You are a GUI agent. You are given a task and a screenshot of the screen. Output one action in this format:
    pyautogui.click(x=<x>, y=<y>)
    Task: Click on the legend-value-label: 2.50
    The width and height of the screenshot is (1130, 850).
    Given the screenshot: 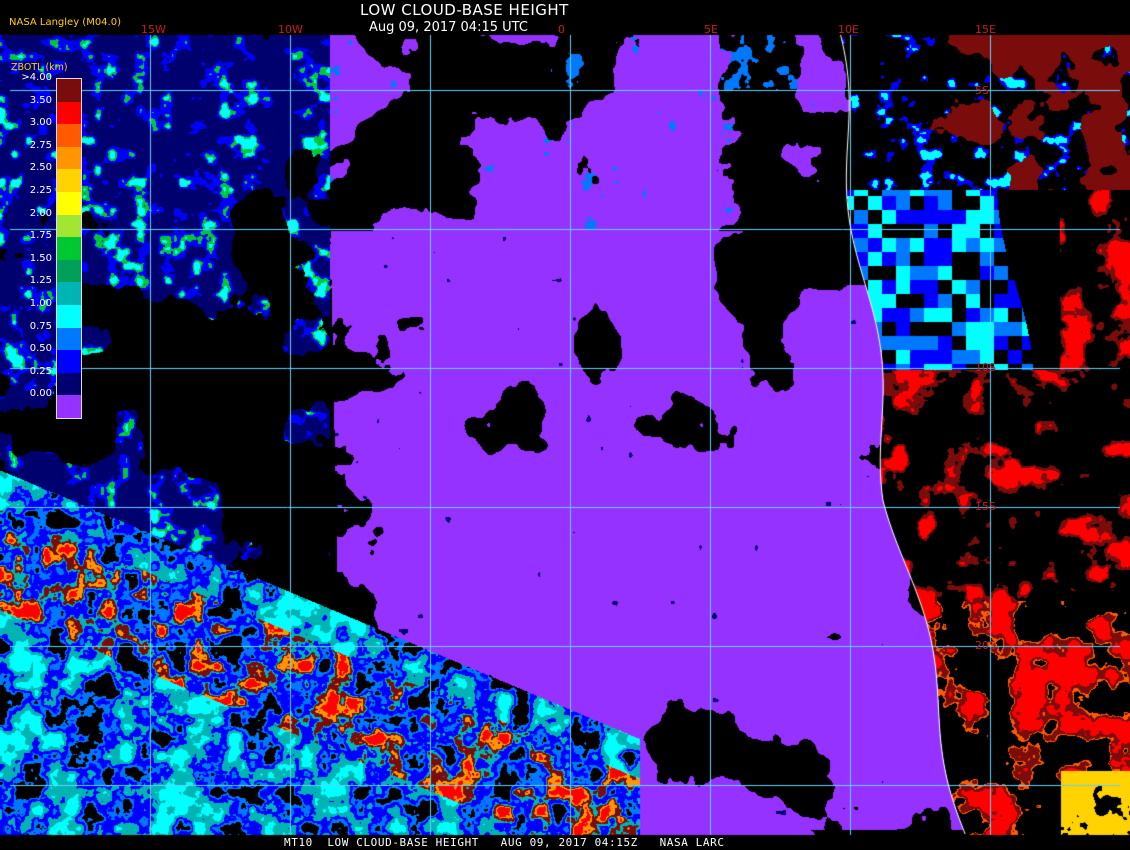 What is the action you would take?
    pyautogui.click(x=40, y=168)
    